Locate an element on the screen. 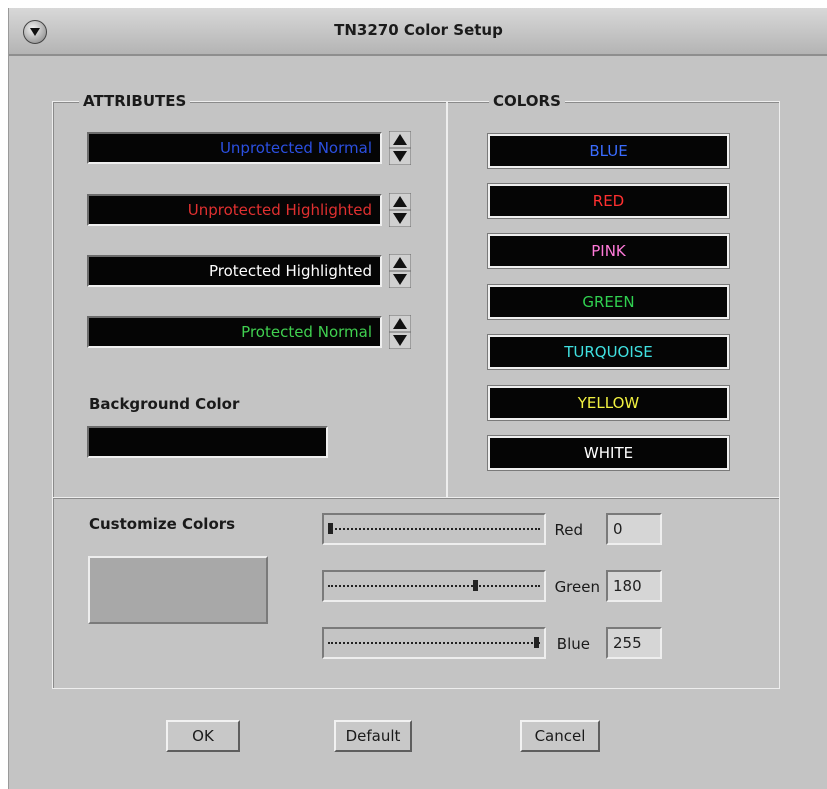 The image size is (827, 789). attr-unprotected-highlighted: Unprotected Highlighted is located at coordinates (234, 210).